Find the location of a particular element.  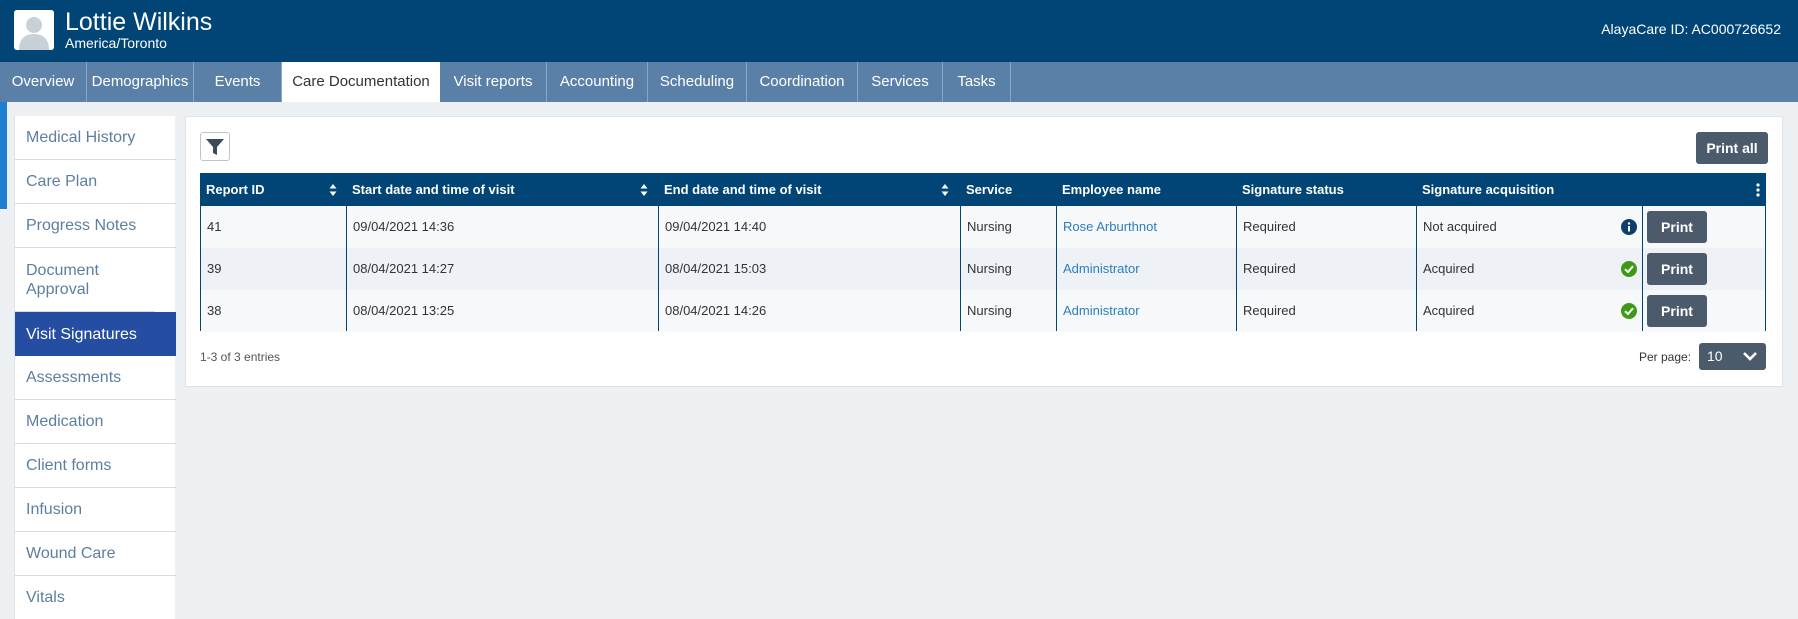

tab-demographics: Demographics is located at coordinates (140, 82).